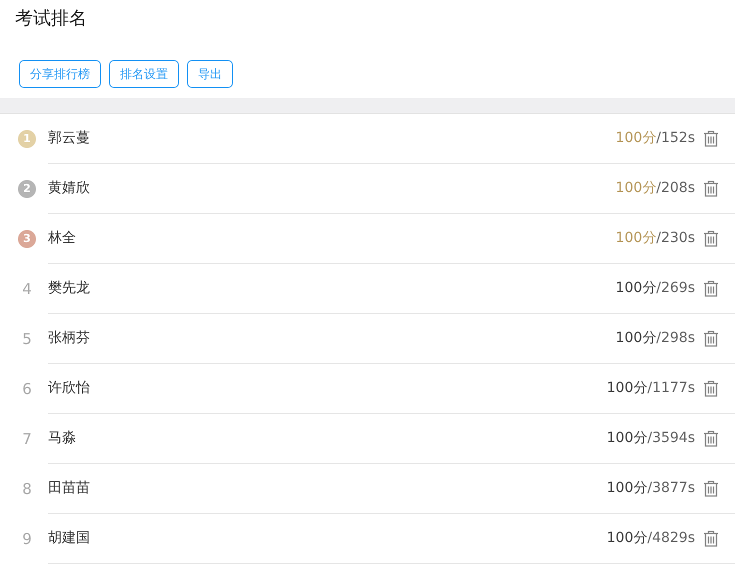 This screenshot has width=735, height=570. What do you see at coordinates (69, 188) in the screenshot?
I see `student-name: 黄婧欣` at bounding box center [69, 188].